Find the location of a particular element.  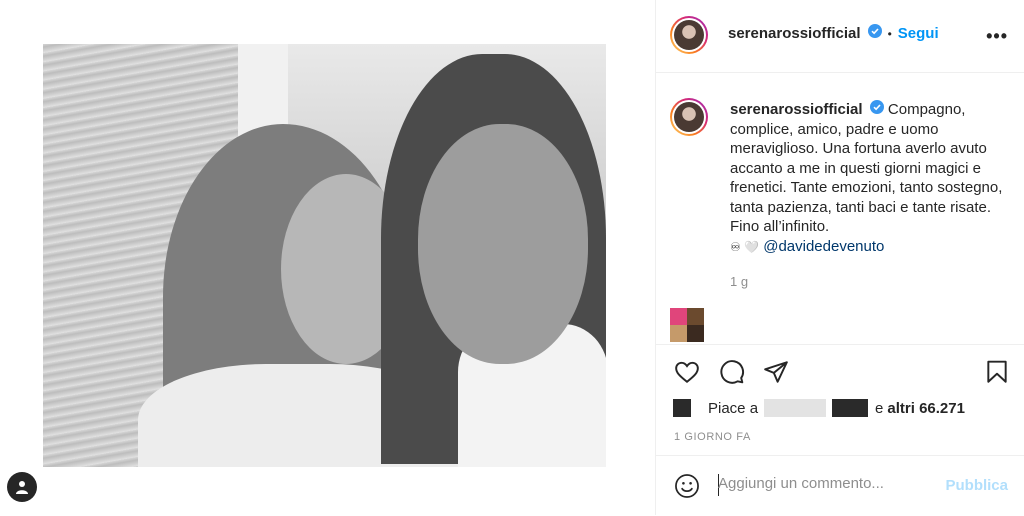

liker-avatar is located at coordinates (682, 408).